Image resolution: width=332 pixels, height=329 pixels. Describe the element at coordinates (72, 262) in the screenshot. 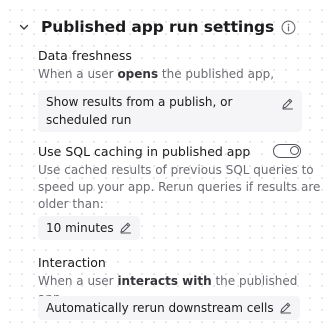

I see `interaction-label: Interaction` at that location.